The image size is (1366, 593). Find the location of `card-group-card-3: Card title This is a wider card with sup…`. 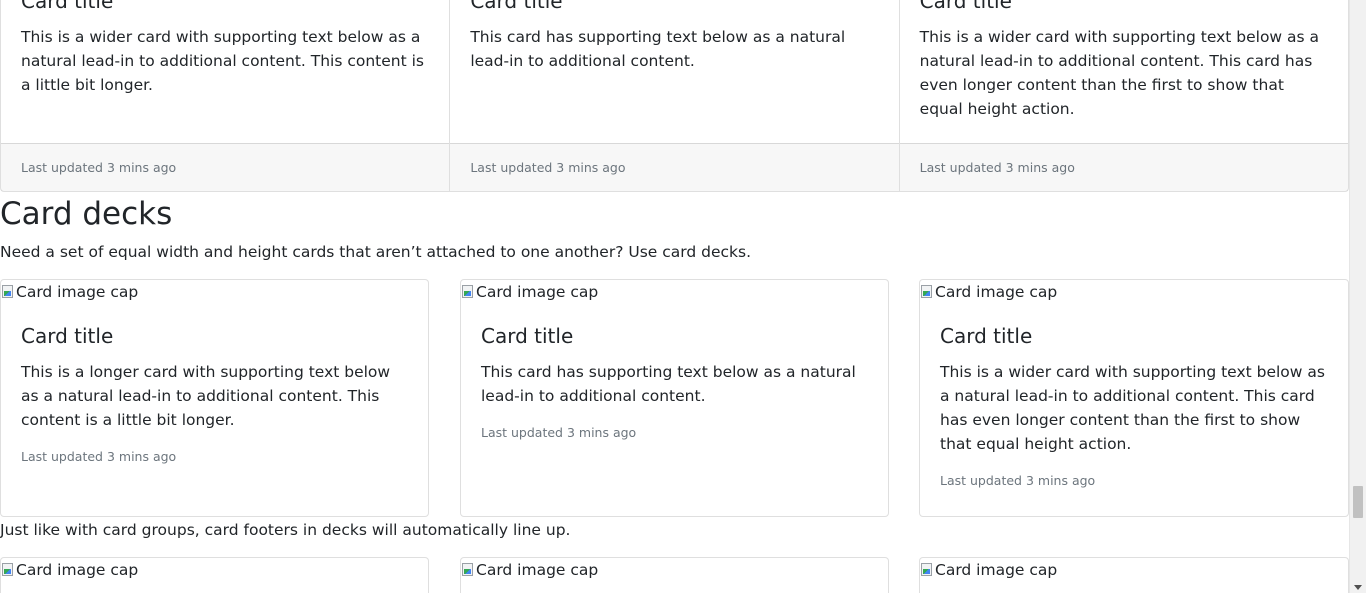

card-group-card-3: Card title This is a wider card with sup… is located at coordinates (1123, 95).